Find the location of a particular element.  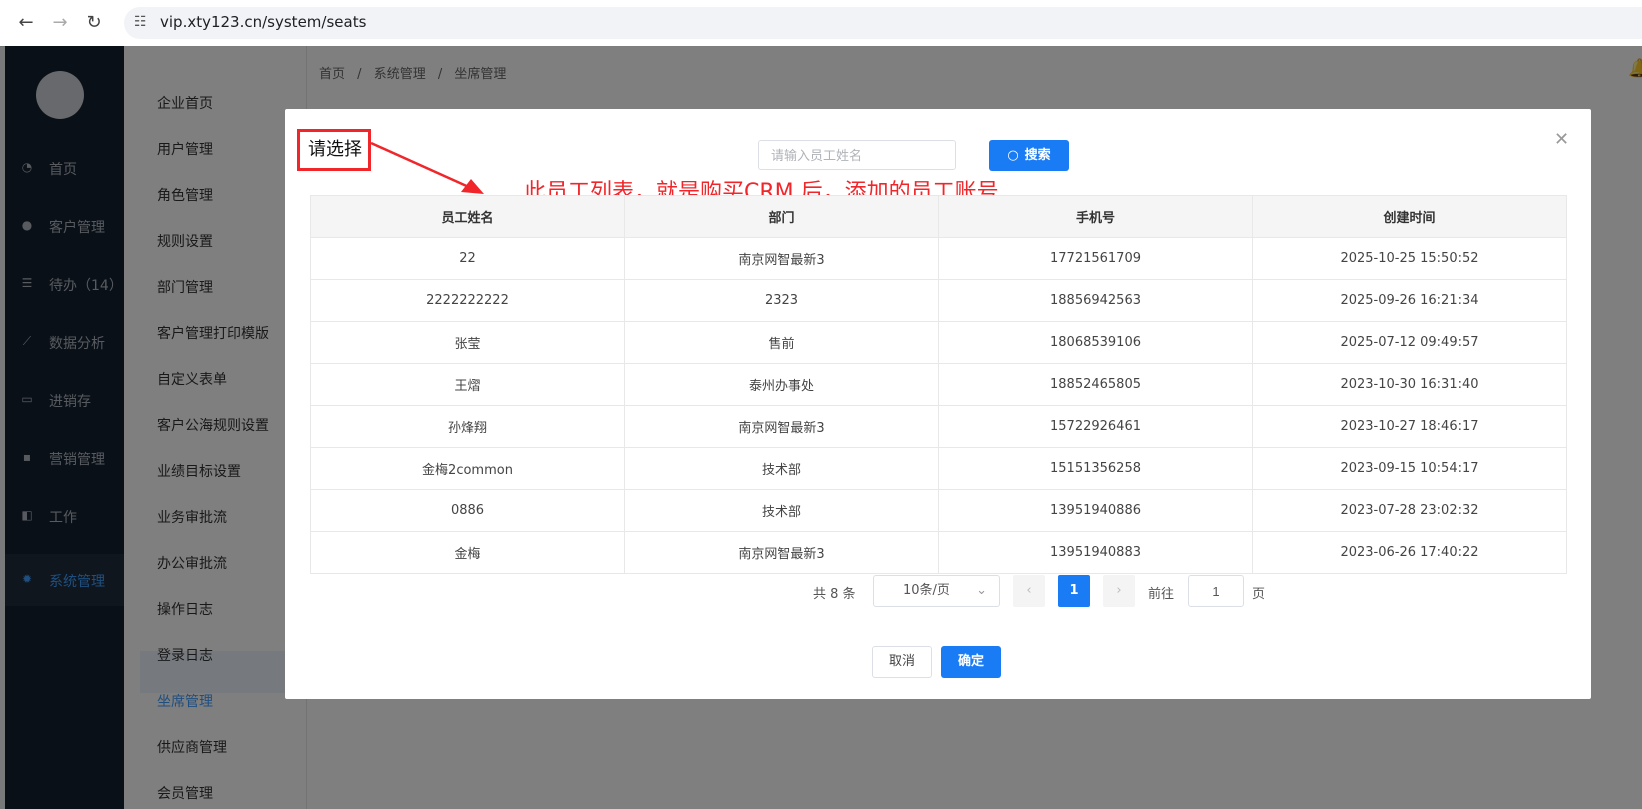

pagination: 共 8 条 10条/页 ⌄ ‹ 1 › 前往 页 is located at coordinates (938, 591).